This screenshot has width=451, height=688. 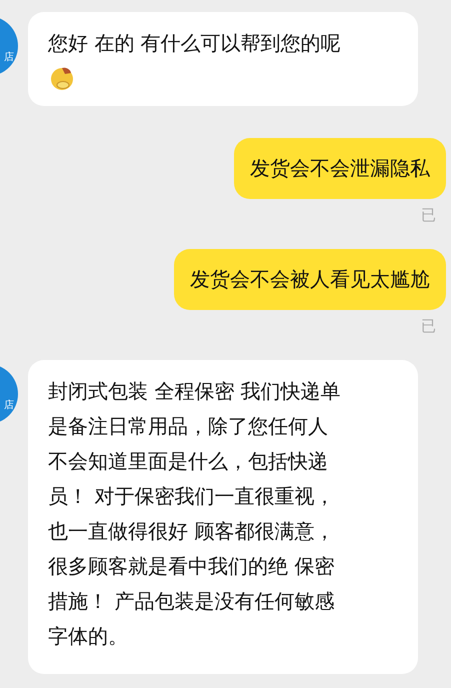 What do you see at coordinates (194, 391) in the screenshot?
I see `message-text: 封闭式包装 全程保密 我们快递单` at bounding box center [194, 391].